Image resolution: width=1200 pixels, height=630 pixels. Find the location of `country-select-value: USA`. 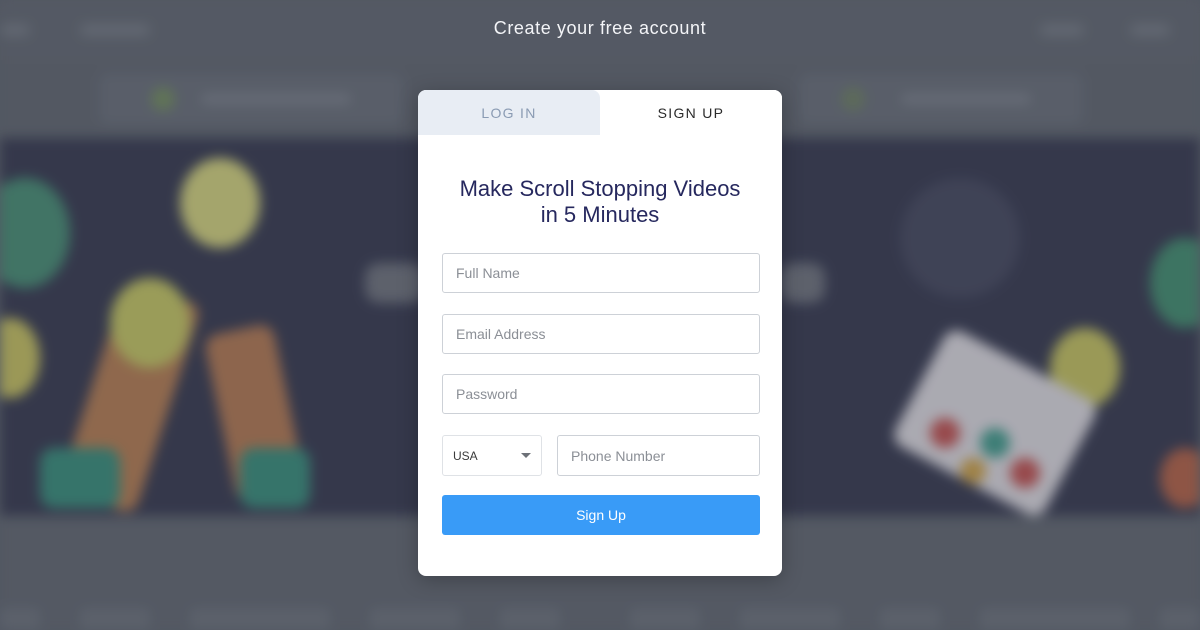

country-select-value: USA is located at coordinates (465, 455).